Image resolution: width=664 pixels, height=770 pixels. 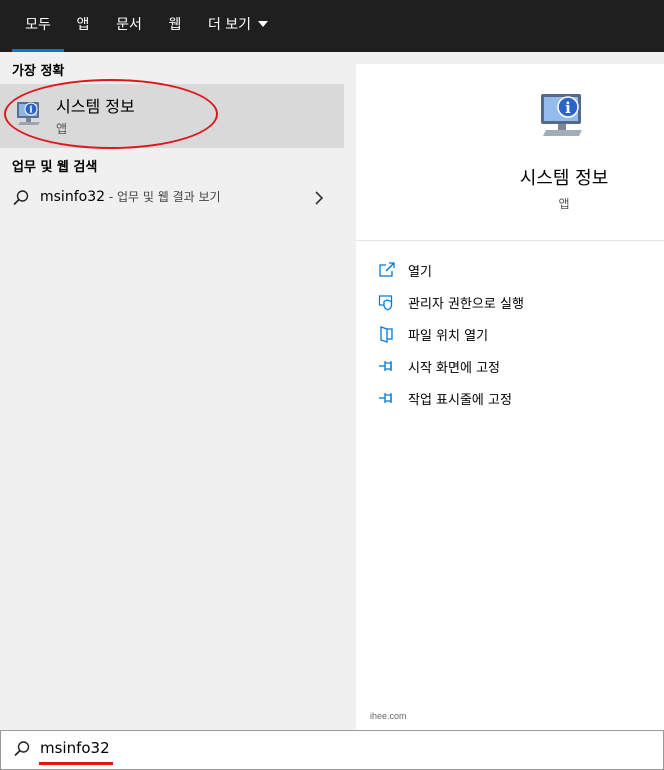 What do you see at coordinates (518, 366) in the screenshot?
I see `action-pin-to-start: 시작 화면에 고정` at bounding box center [518, 366].